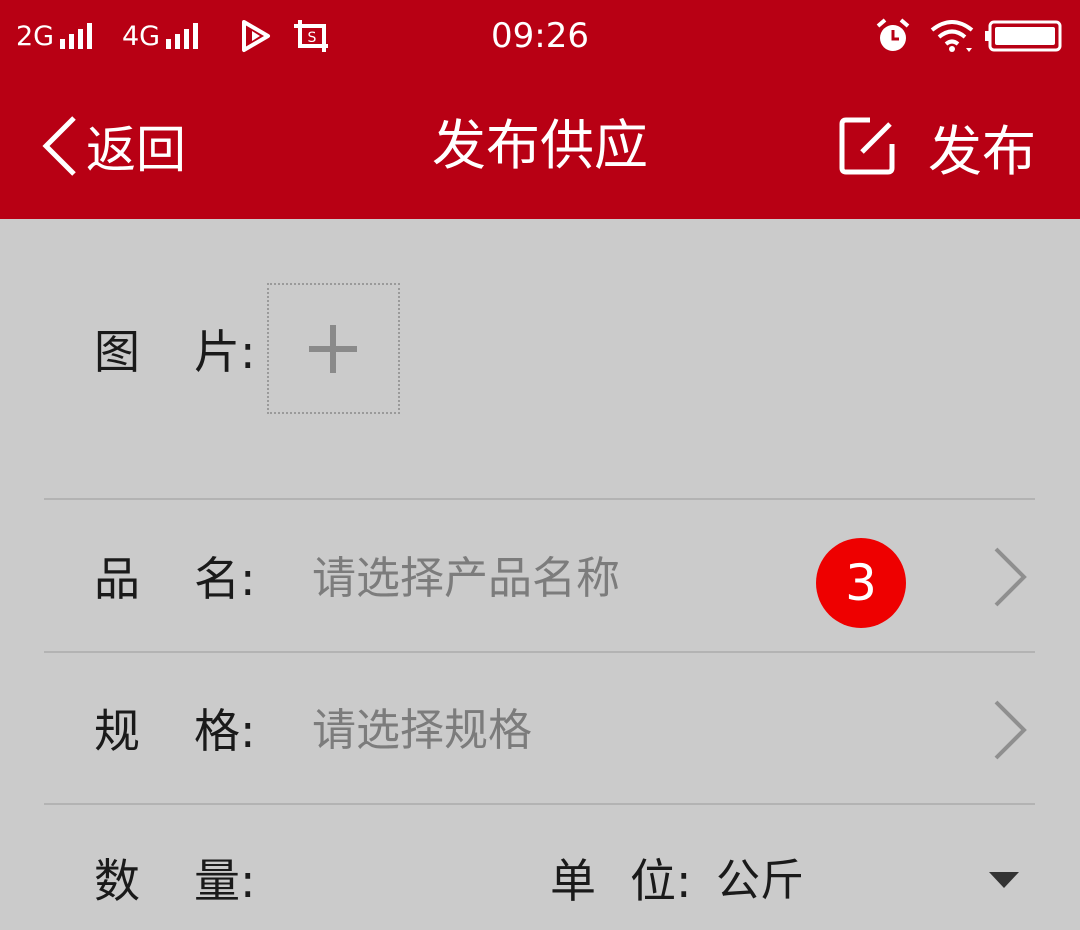 The image size is (1080, 930). Describe the element at coordinates (117, 731) in the screenshot. I see `spec-label-char1: 规` at that location.